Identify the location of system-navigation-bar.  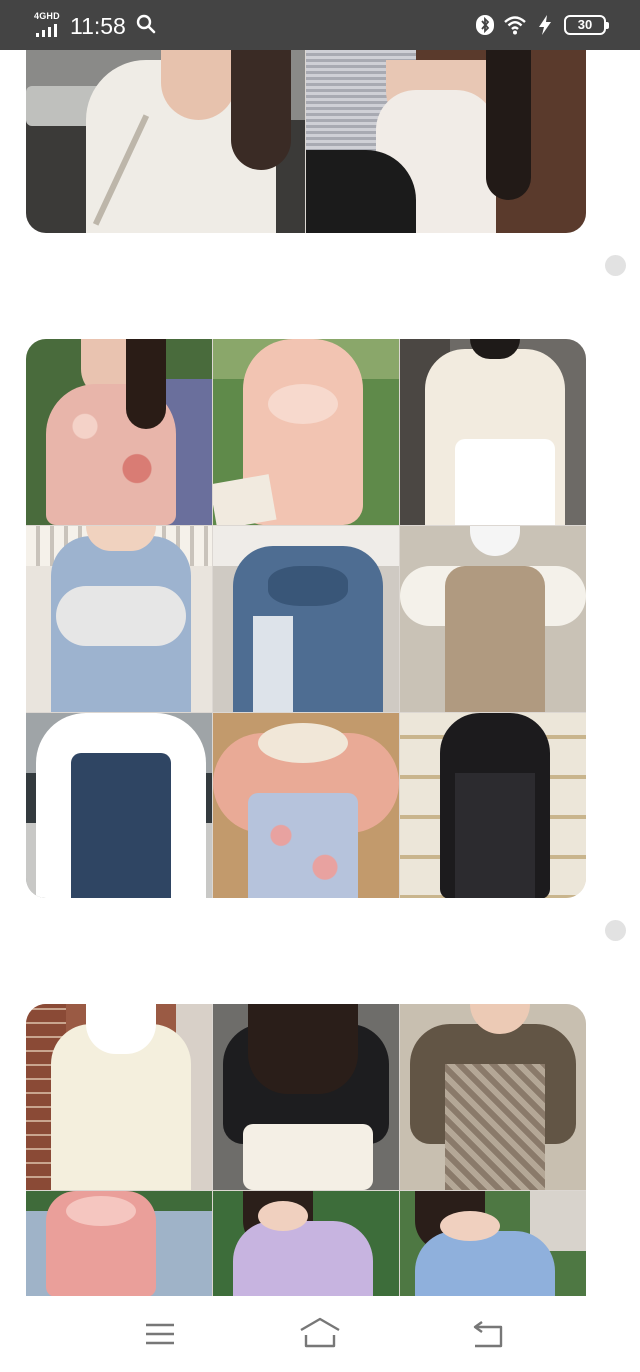
(320, 1334).